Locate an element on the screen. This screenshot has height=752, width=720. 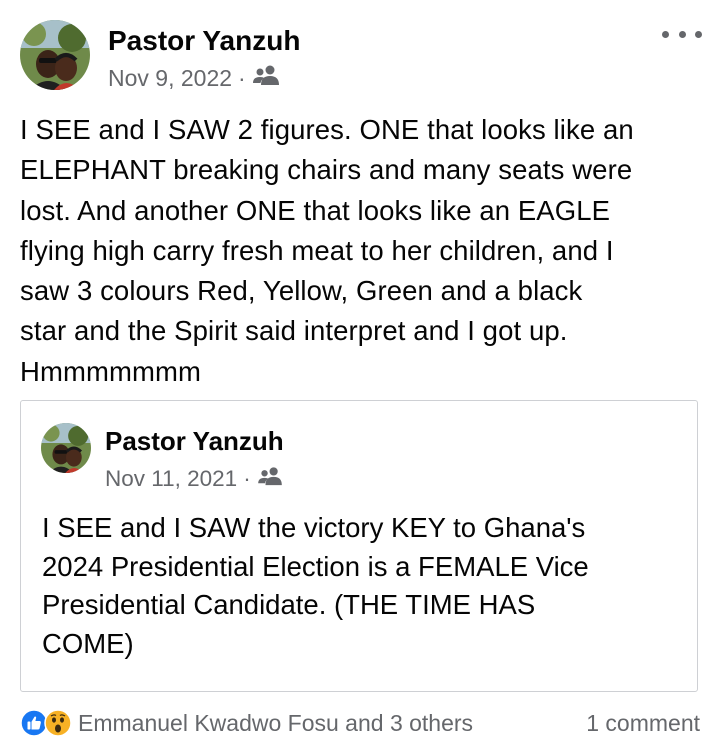
post-meta: Nov 9, 2022 · is located at coordinates (204, 78).